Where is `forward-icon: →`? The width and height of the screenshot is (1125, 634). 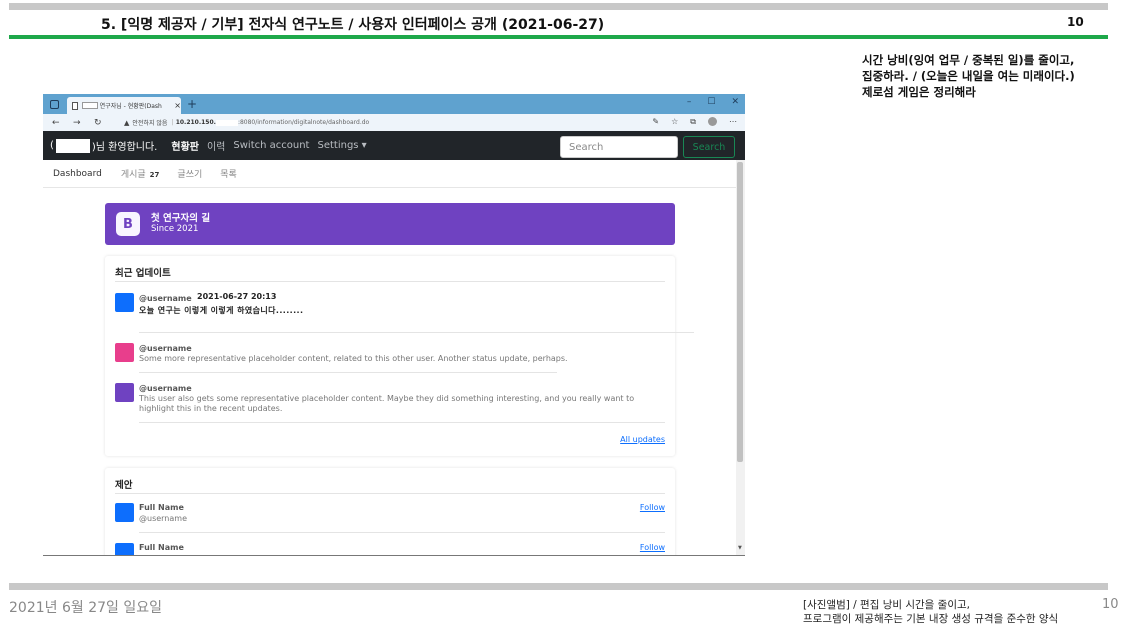
forward-icon: → is located at coordinates (79, 123).